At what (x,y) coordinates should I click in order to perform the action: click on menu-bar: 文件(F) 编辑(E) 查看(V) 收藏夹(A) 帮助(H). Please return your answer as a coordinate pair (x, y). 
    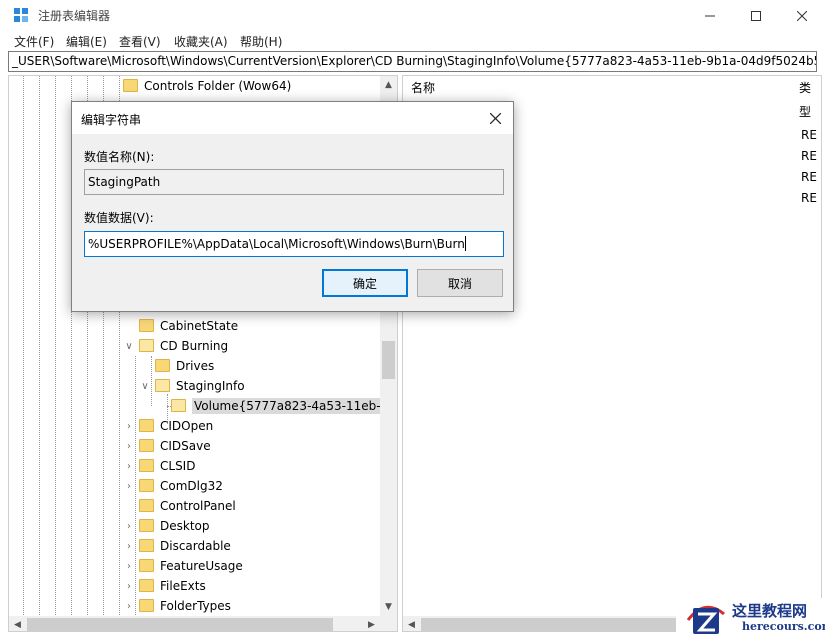
    Looking at the image, I should click on (412, 41).